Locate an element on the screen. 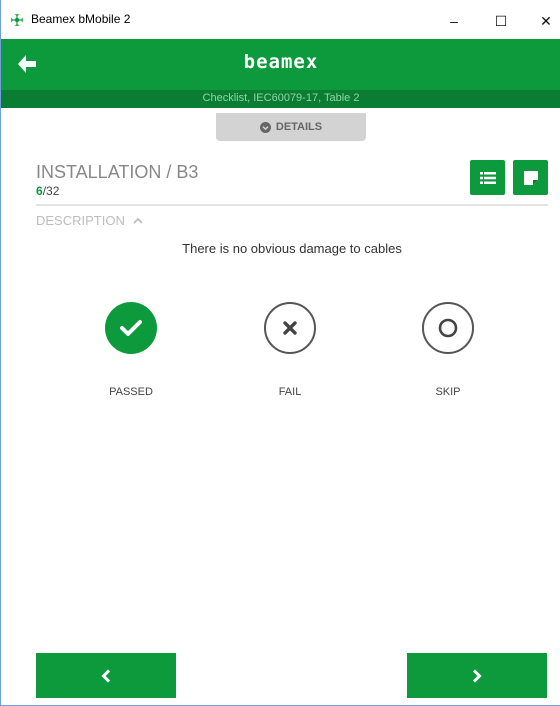  check-icon is located at coordinates (131, 328).